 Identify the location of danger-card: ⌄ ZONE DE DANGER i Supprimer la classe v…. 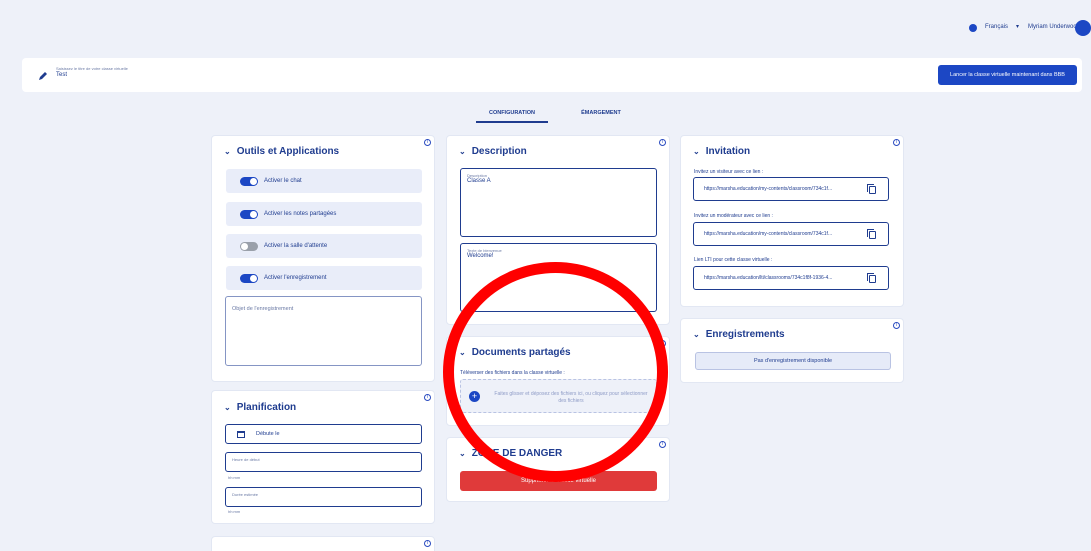
(558, 469).